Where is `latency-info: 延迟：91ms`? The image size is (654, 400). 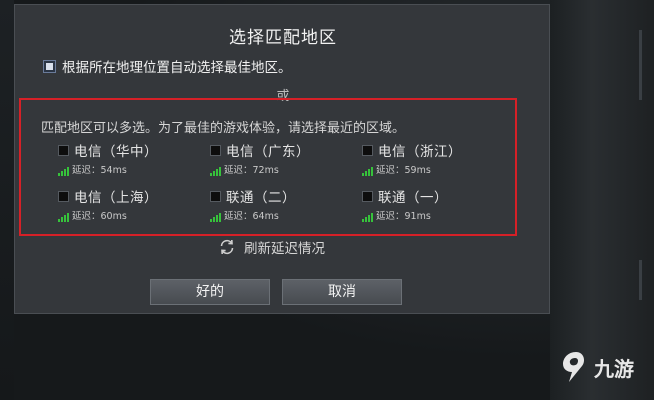 latency-info: 延迟：91ms is located at coordinates (396, 215).